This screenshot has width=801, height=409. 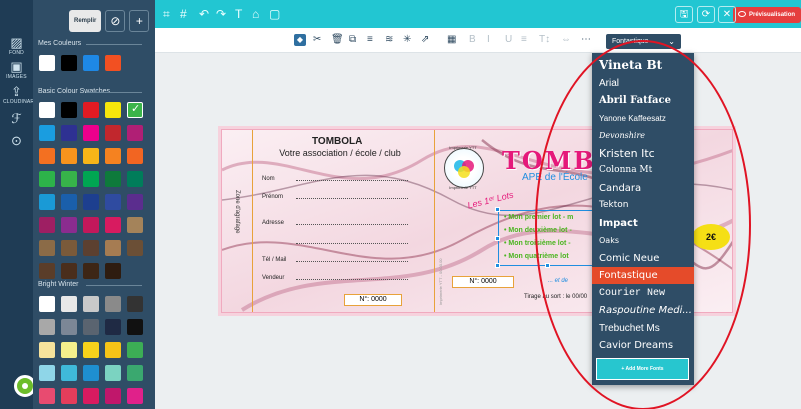 I want to click on toolbar-icon: #, so click(x=183, y=14).